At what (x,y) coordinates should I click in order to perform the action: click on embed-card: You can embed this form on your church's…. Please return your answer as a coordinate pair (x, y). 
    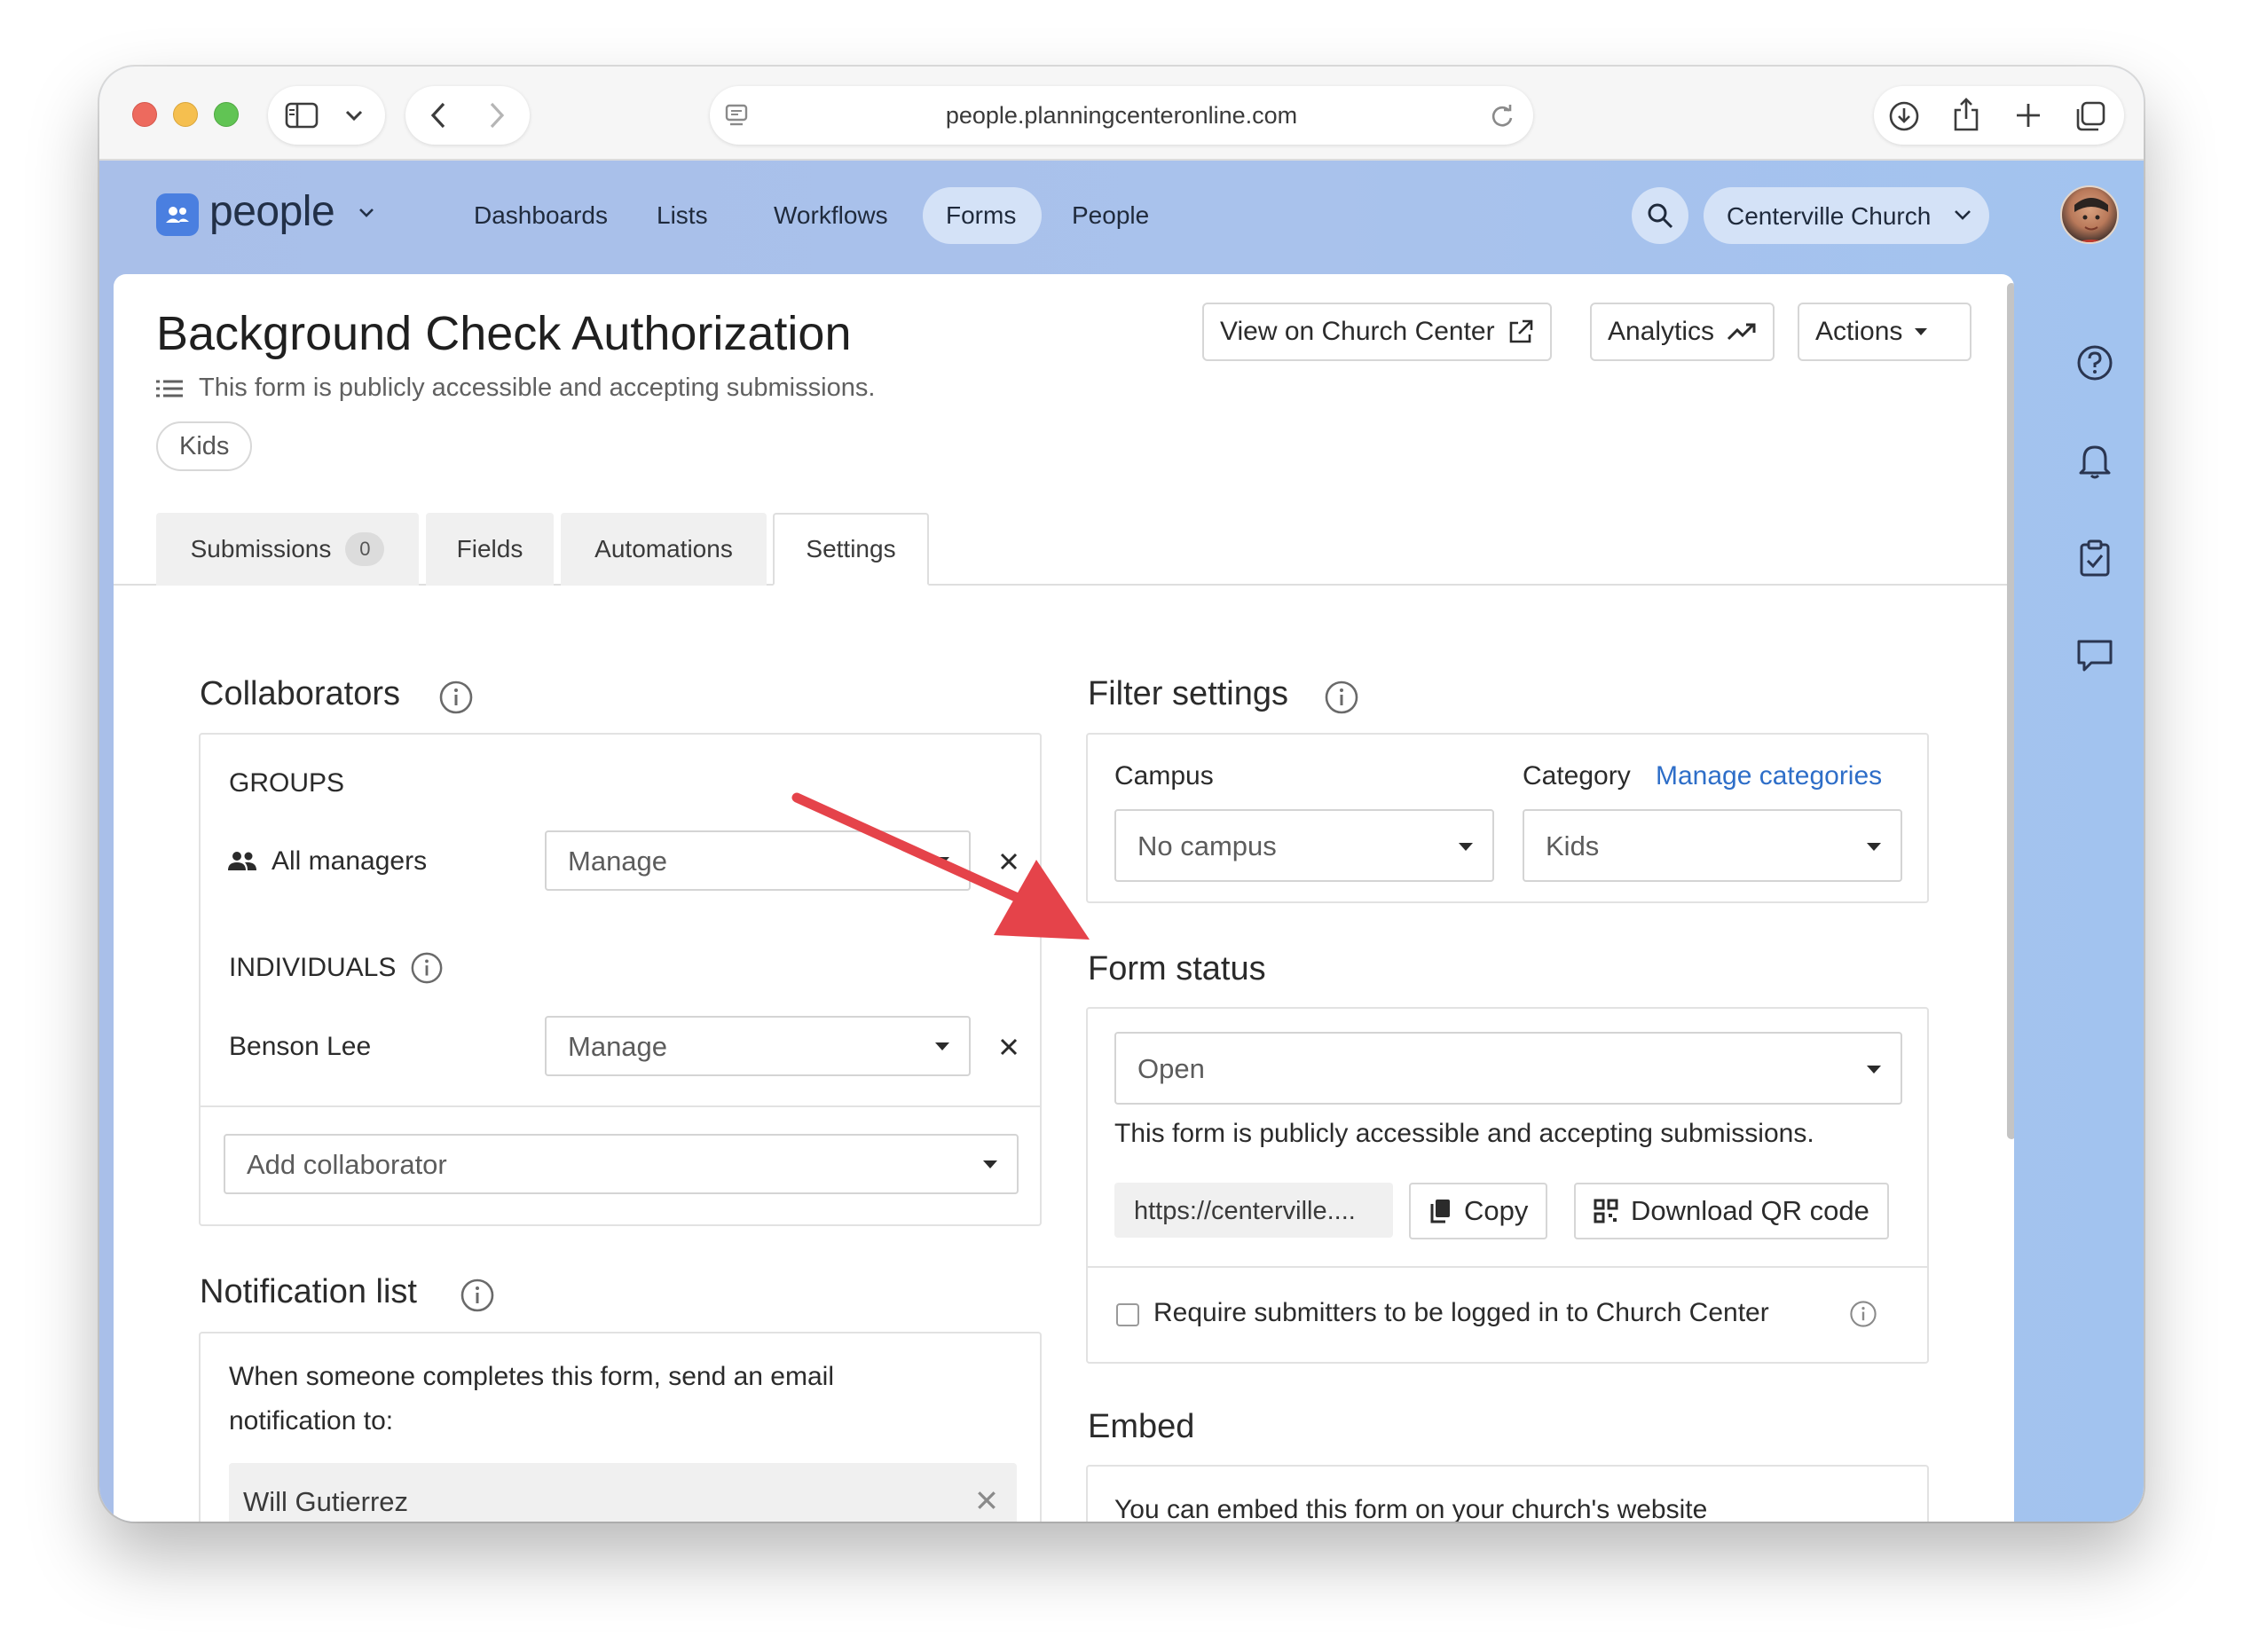
    Looking at the image, I should click on (1507, 1494).